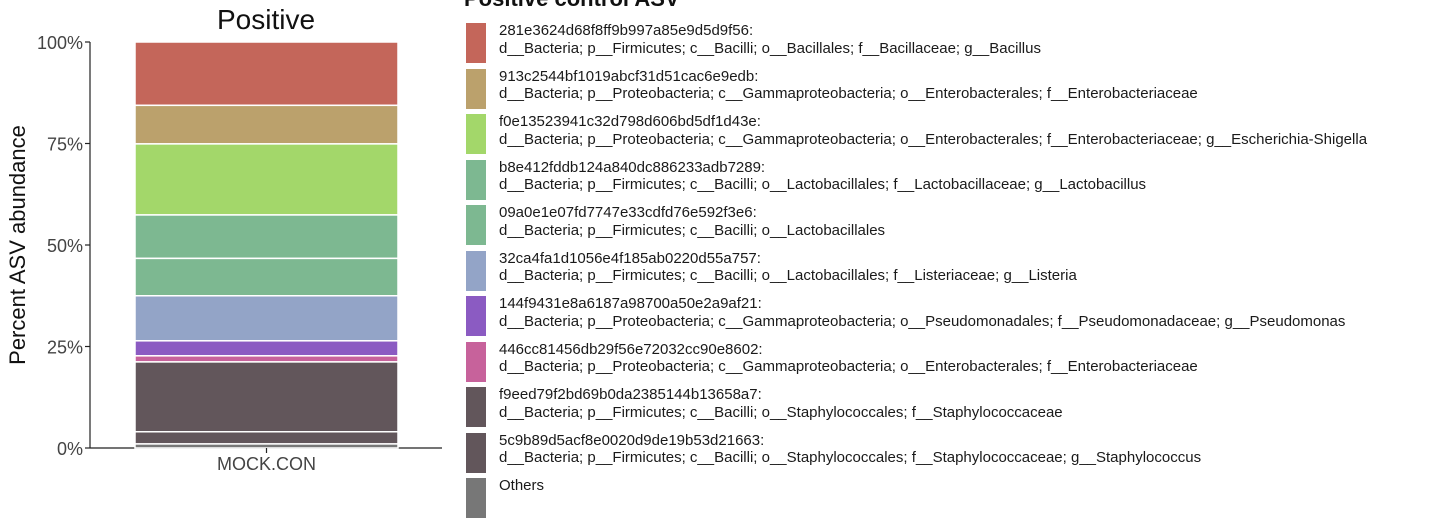 This screenshot has width=1440, height=520. I want to click on legend-asv-id: 32ca4fa1d1056e4f185ab0220d55a757:, so click(630, 258).